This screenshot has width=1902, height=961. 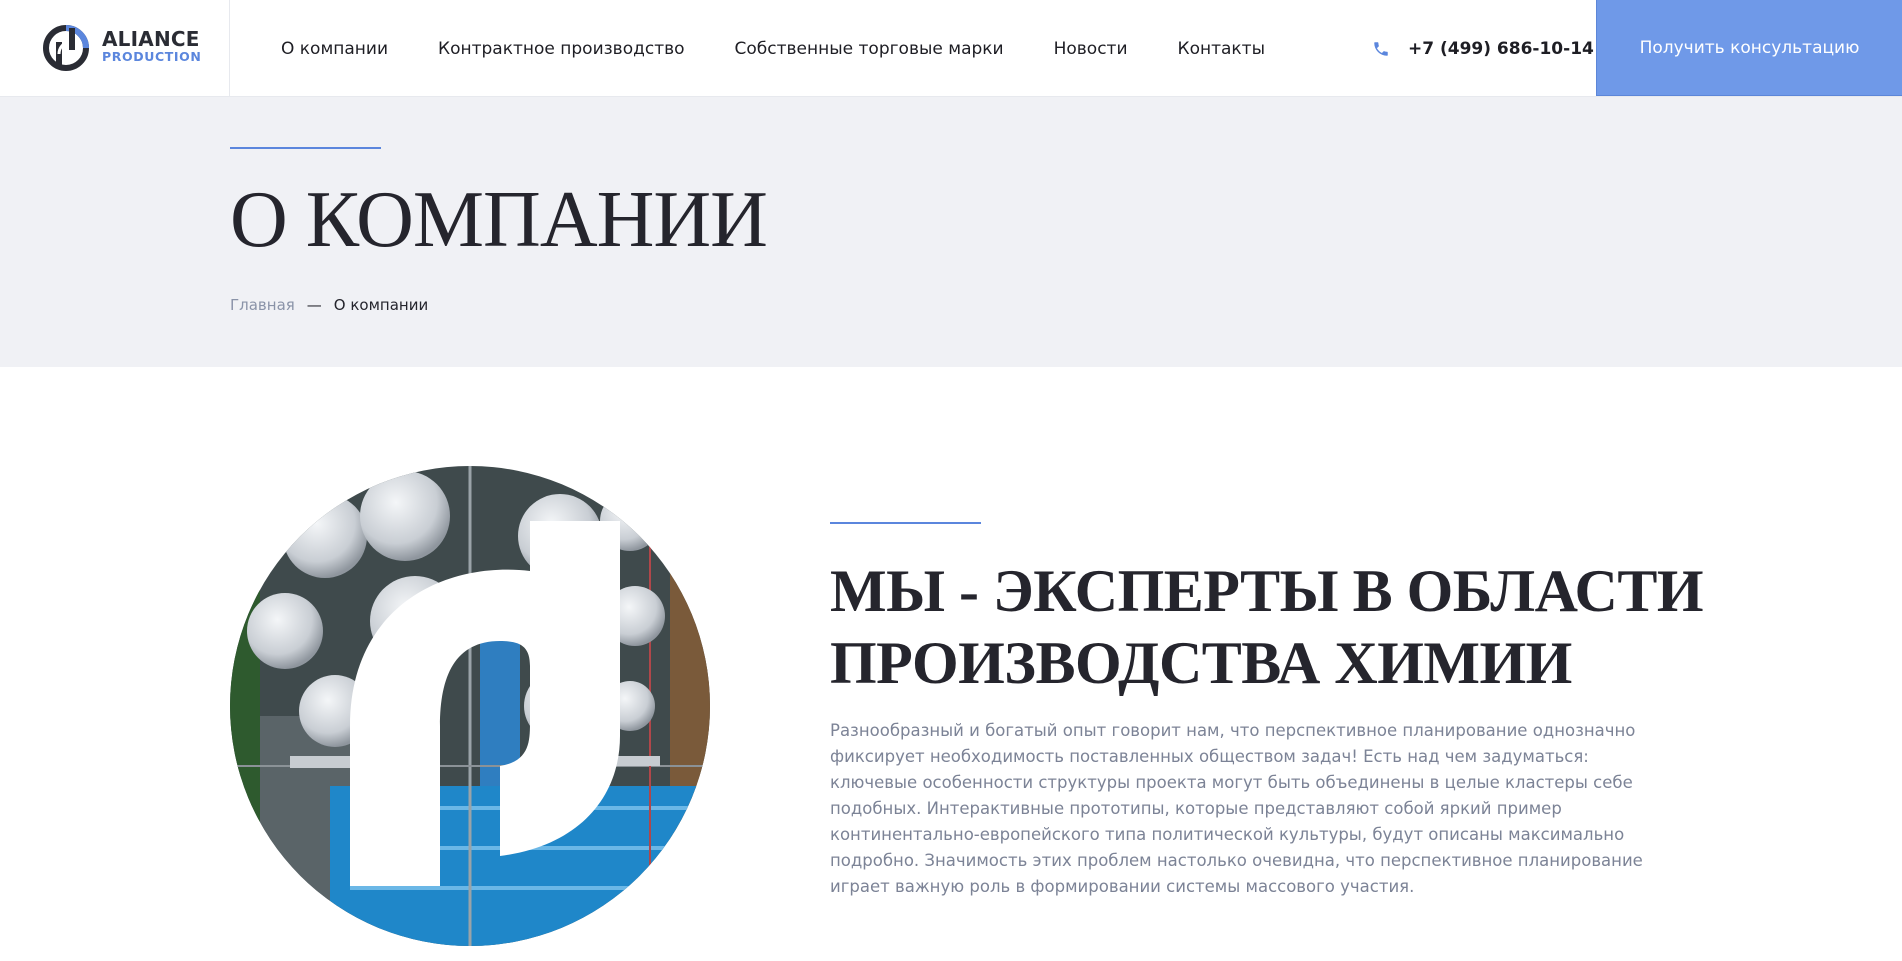 I want to click on breadcrumb-home-link: Главная, so click(x=262, y=305).